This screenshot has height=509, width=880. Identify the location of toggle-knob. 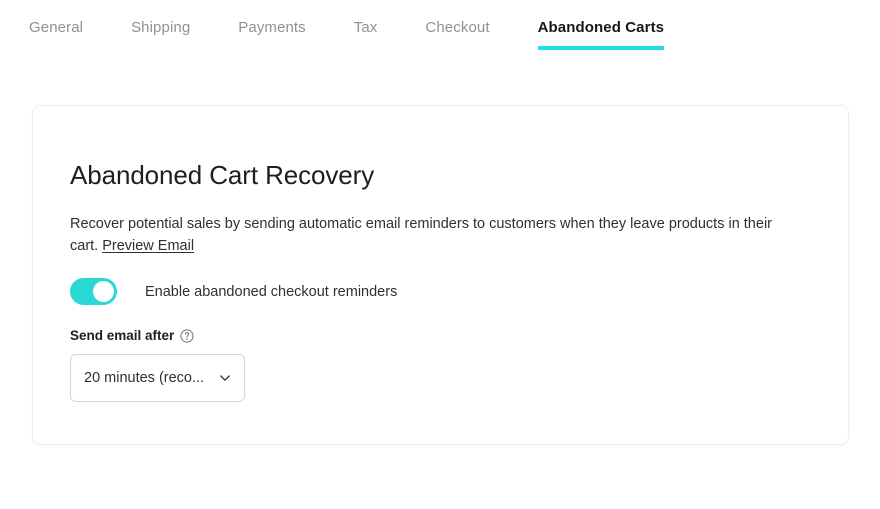
(103, 291).